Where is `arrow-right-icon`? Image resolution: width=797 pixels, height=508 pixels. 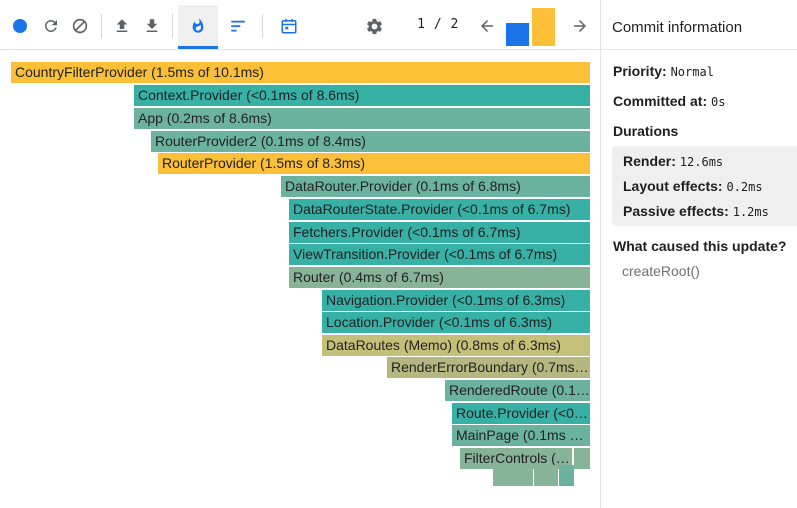
arrow-right-icon is located at coordinates (580, 26).